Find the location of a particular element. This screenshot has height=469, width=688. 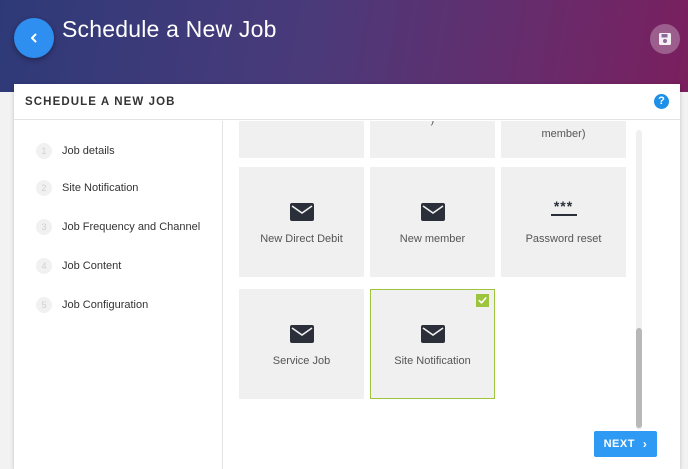

grid-scrollbar is located at coordinates (639, 280).